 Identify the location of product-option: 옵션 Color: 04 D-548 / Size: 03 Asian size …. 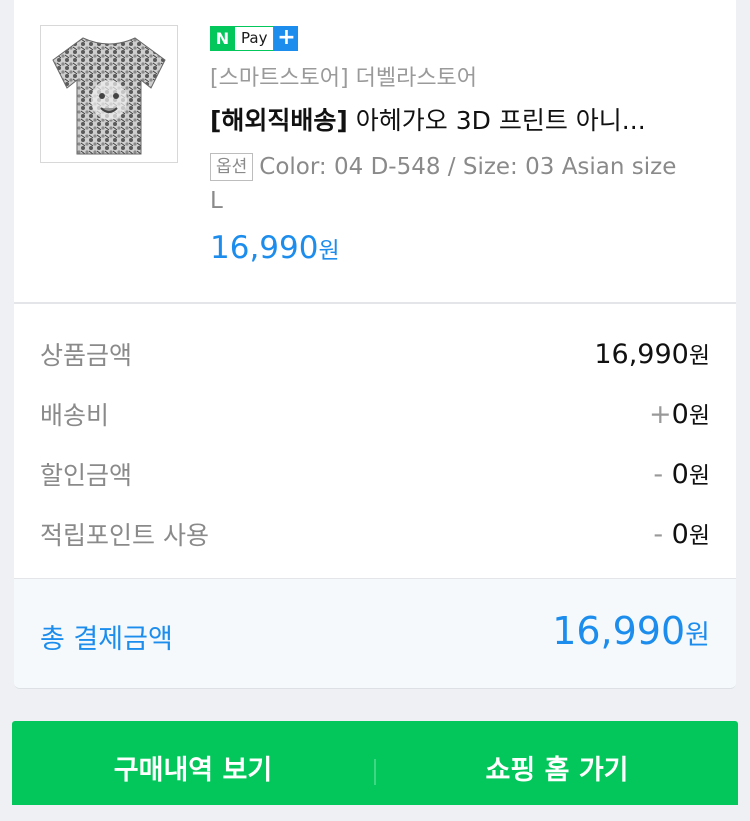
(445, 184).